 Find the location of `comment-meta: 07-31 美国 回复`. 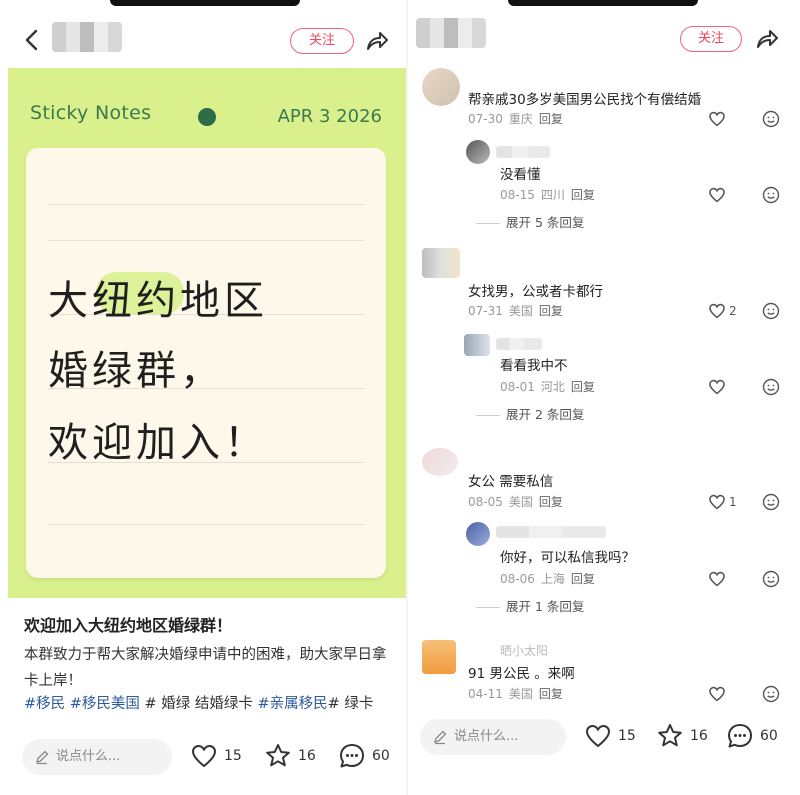

comment-meta: 07-31 美国 回复 is located at coordinates (515, 311).